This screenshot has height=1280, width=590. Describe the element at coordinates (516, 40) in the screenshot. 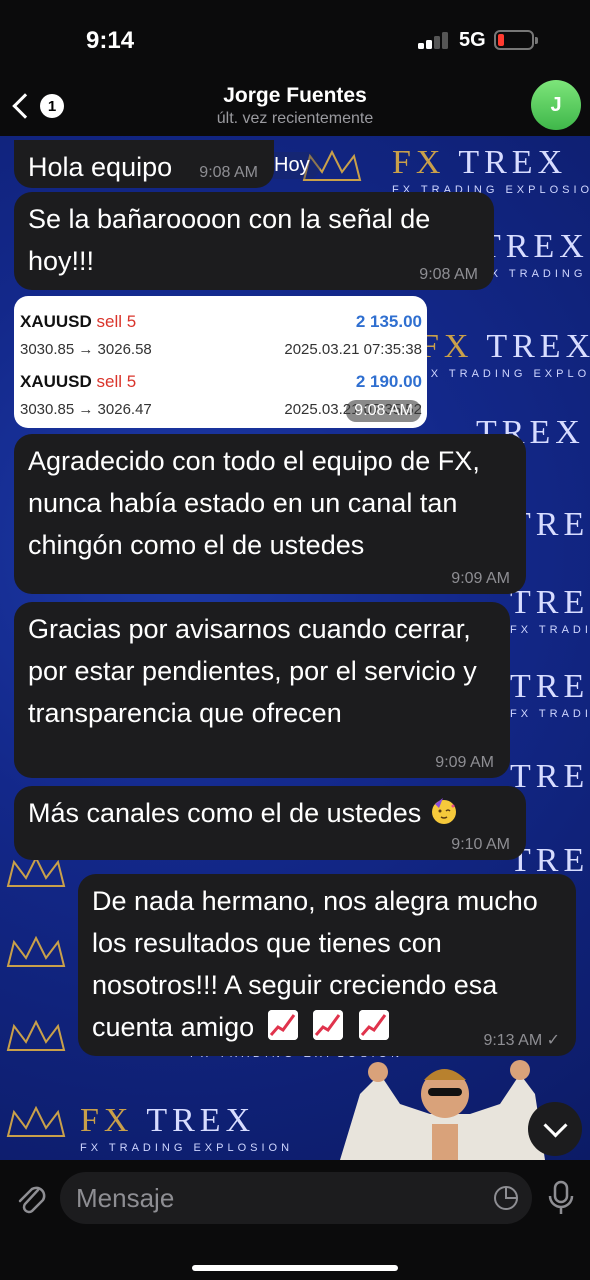

I see `battery-icon` at that location.